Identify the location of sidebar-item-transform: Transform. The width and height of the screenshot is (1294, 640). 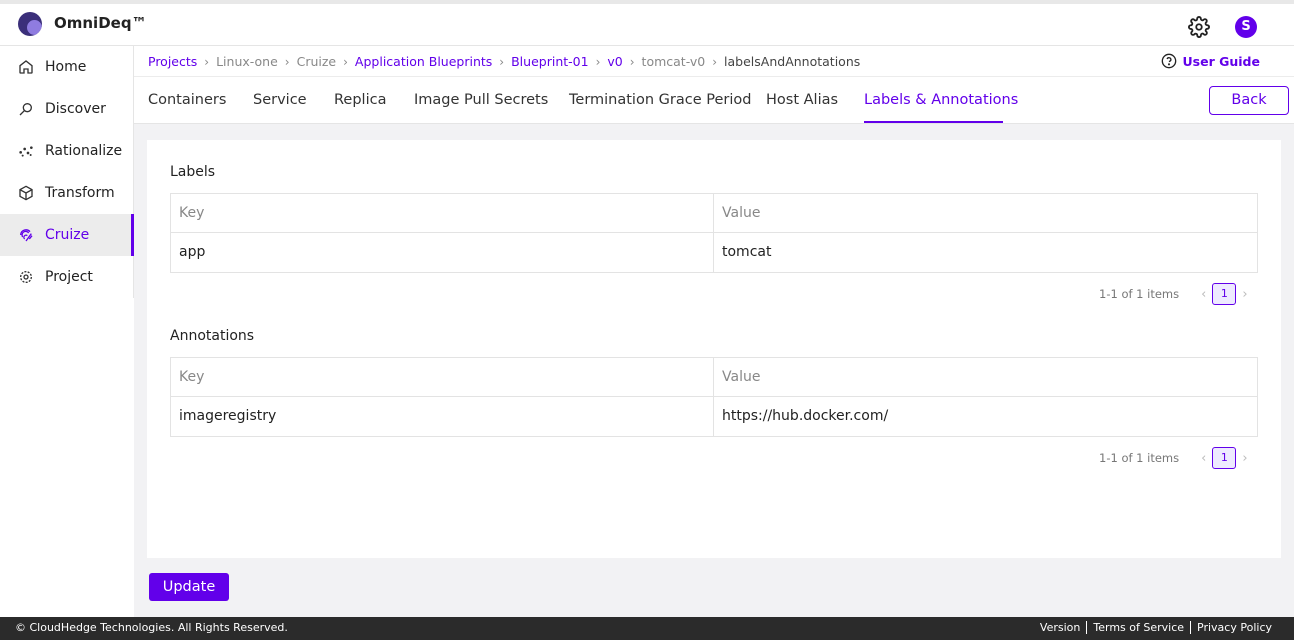
(66, 193).